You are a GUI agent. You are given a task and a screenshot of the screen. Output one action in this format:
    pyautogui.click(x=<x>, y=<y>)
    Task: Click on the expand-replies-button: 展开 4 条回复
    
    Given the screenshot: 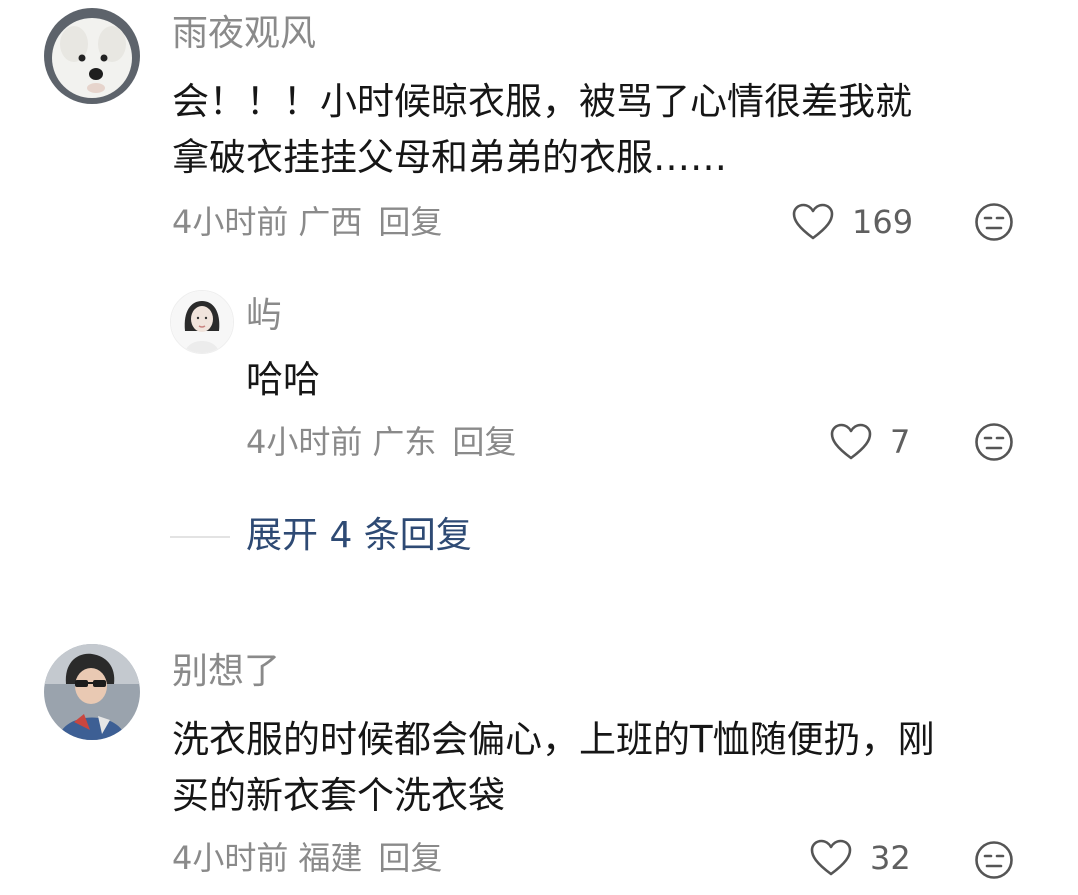 What is the action you would take?
    pyautogui.click(x=359, y=536)
    